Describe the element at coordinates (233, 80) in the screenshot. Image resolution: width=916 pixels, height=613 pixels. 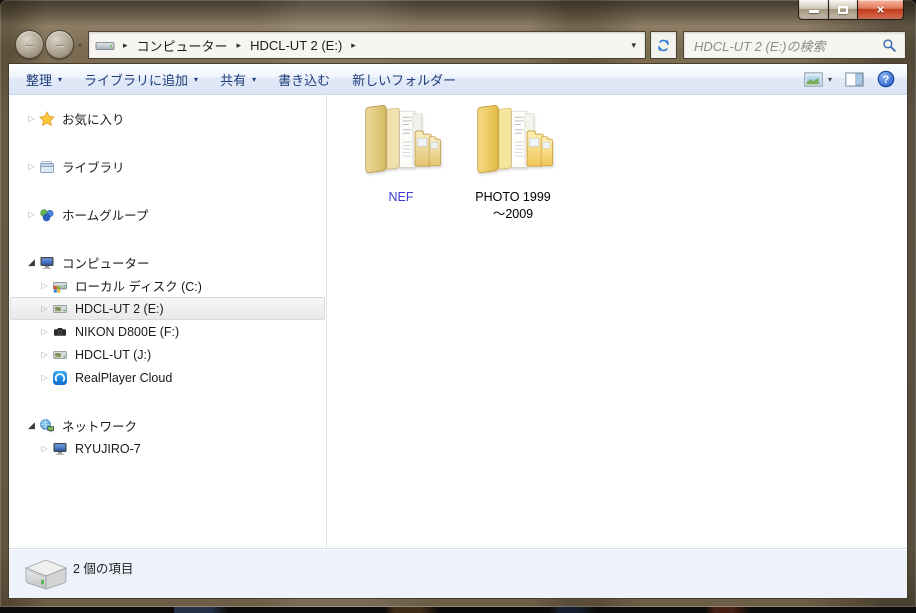
I see `button-label: 共有` at that location.